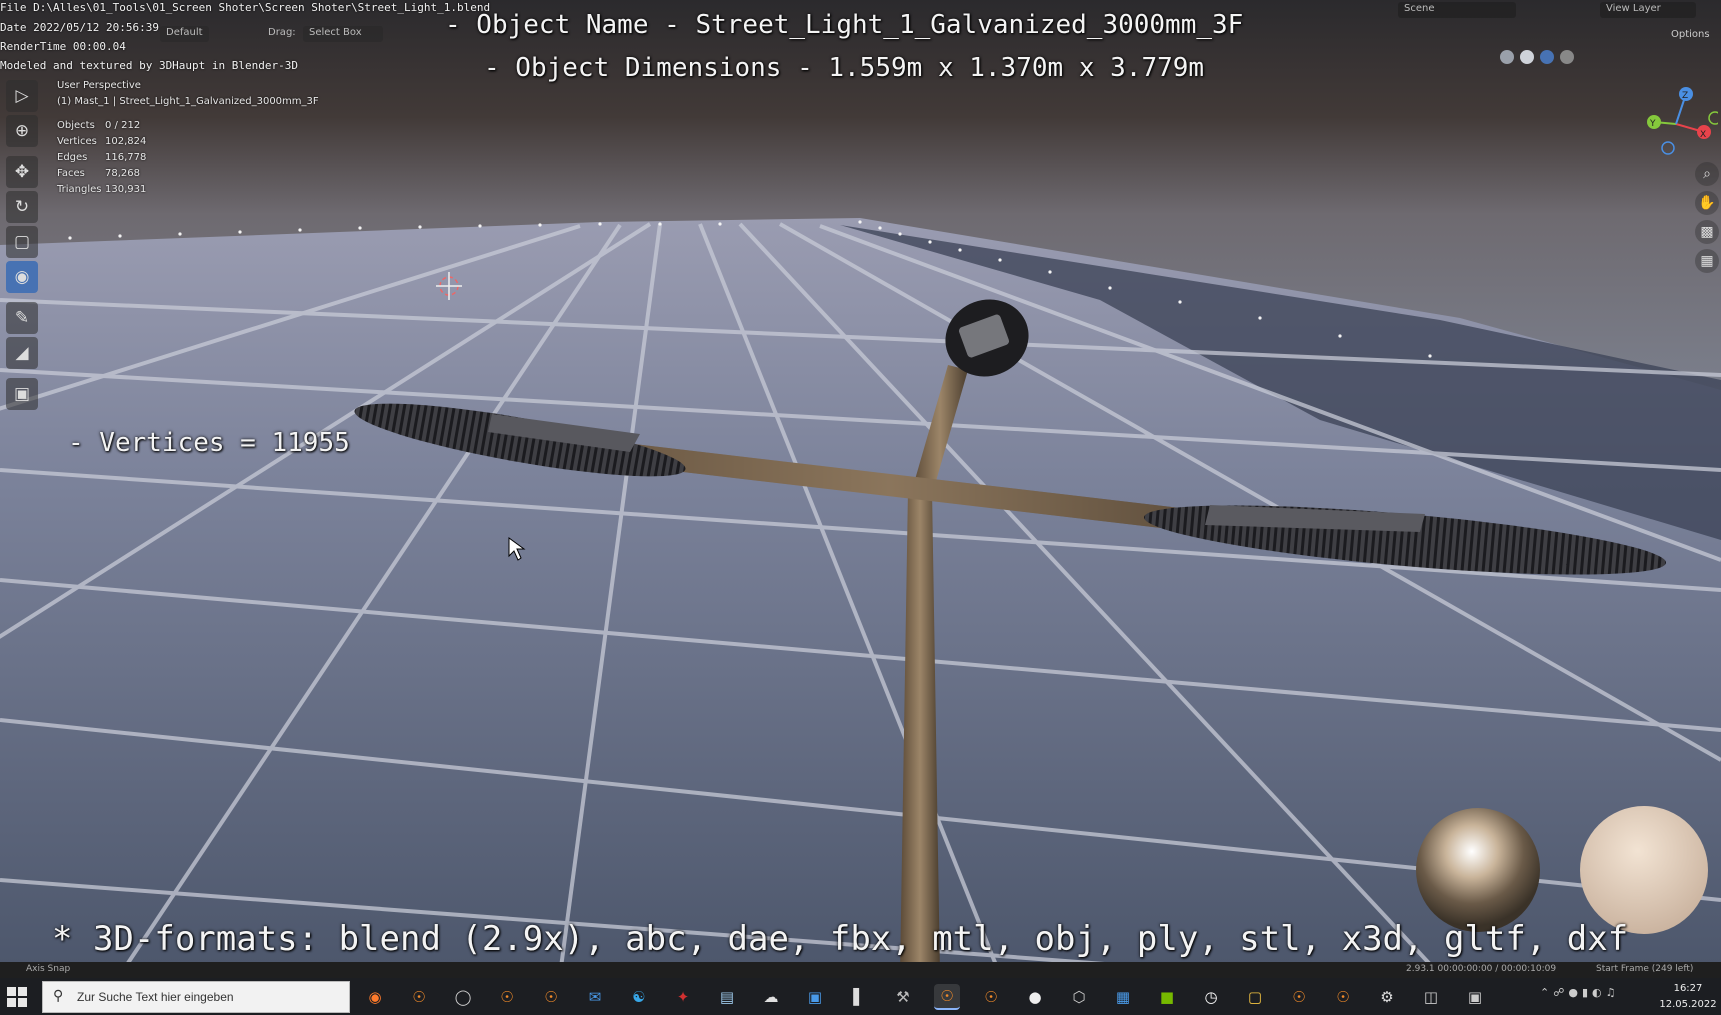 This screenshot has width=1721, height=1015. I want to click on stat-row: Faces 78,268, so click(98, 173).